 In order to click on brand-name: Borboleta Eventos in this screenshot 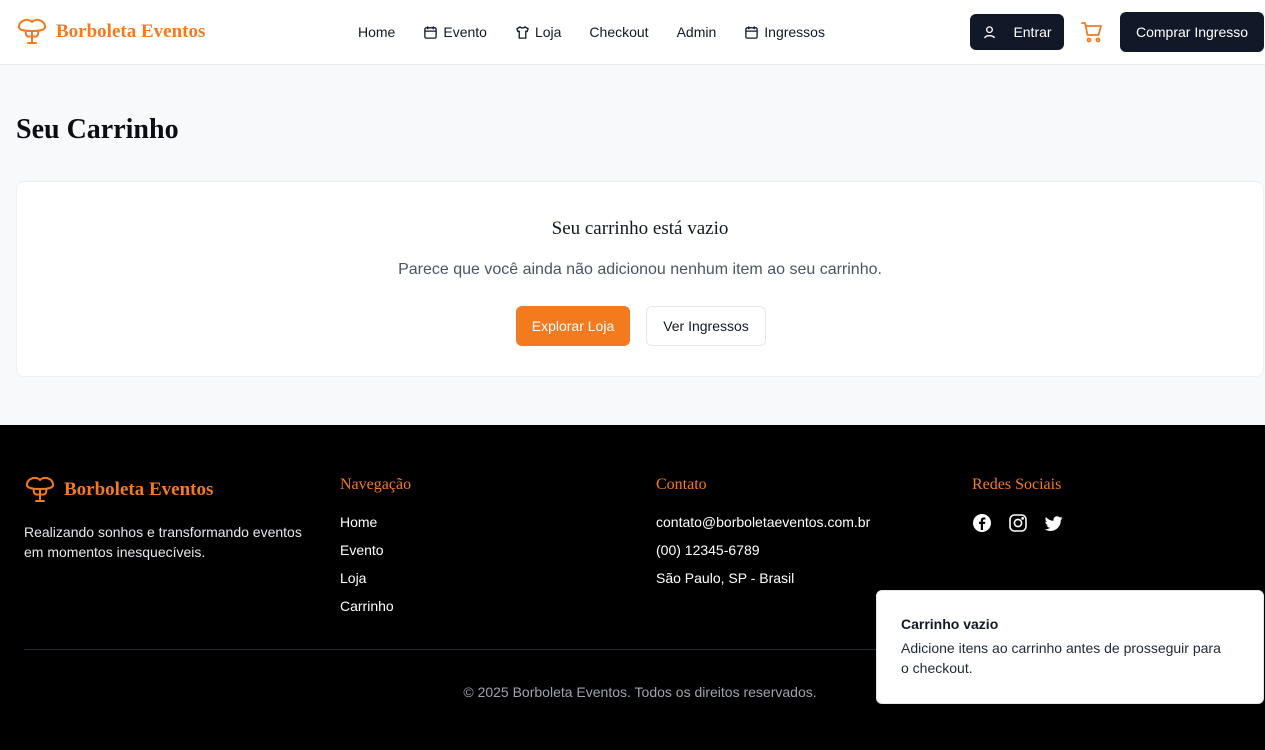, I will do `click(131, 31)`.